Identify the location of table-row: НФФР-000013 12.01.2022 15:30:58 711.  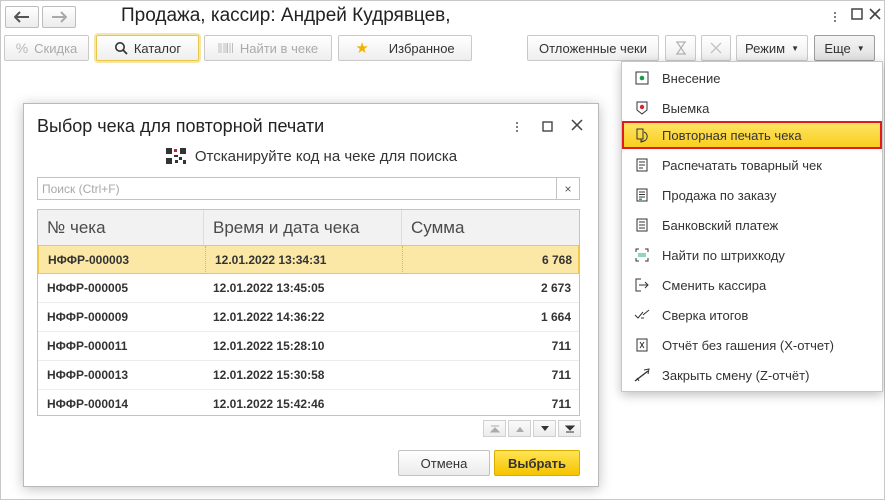
(308, 375).